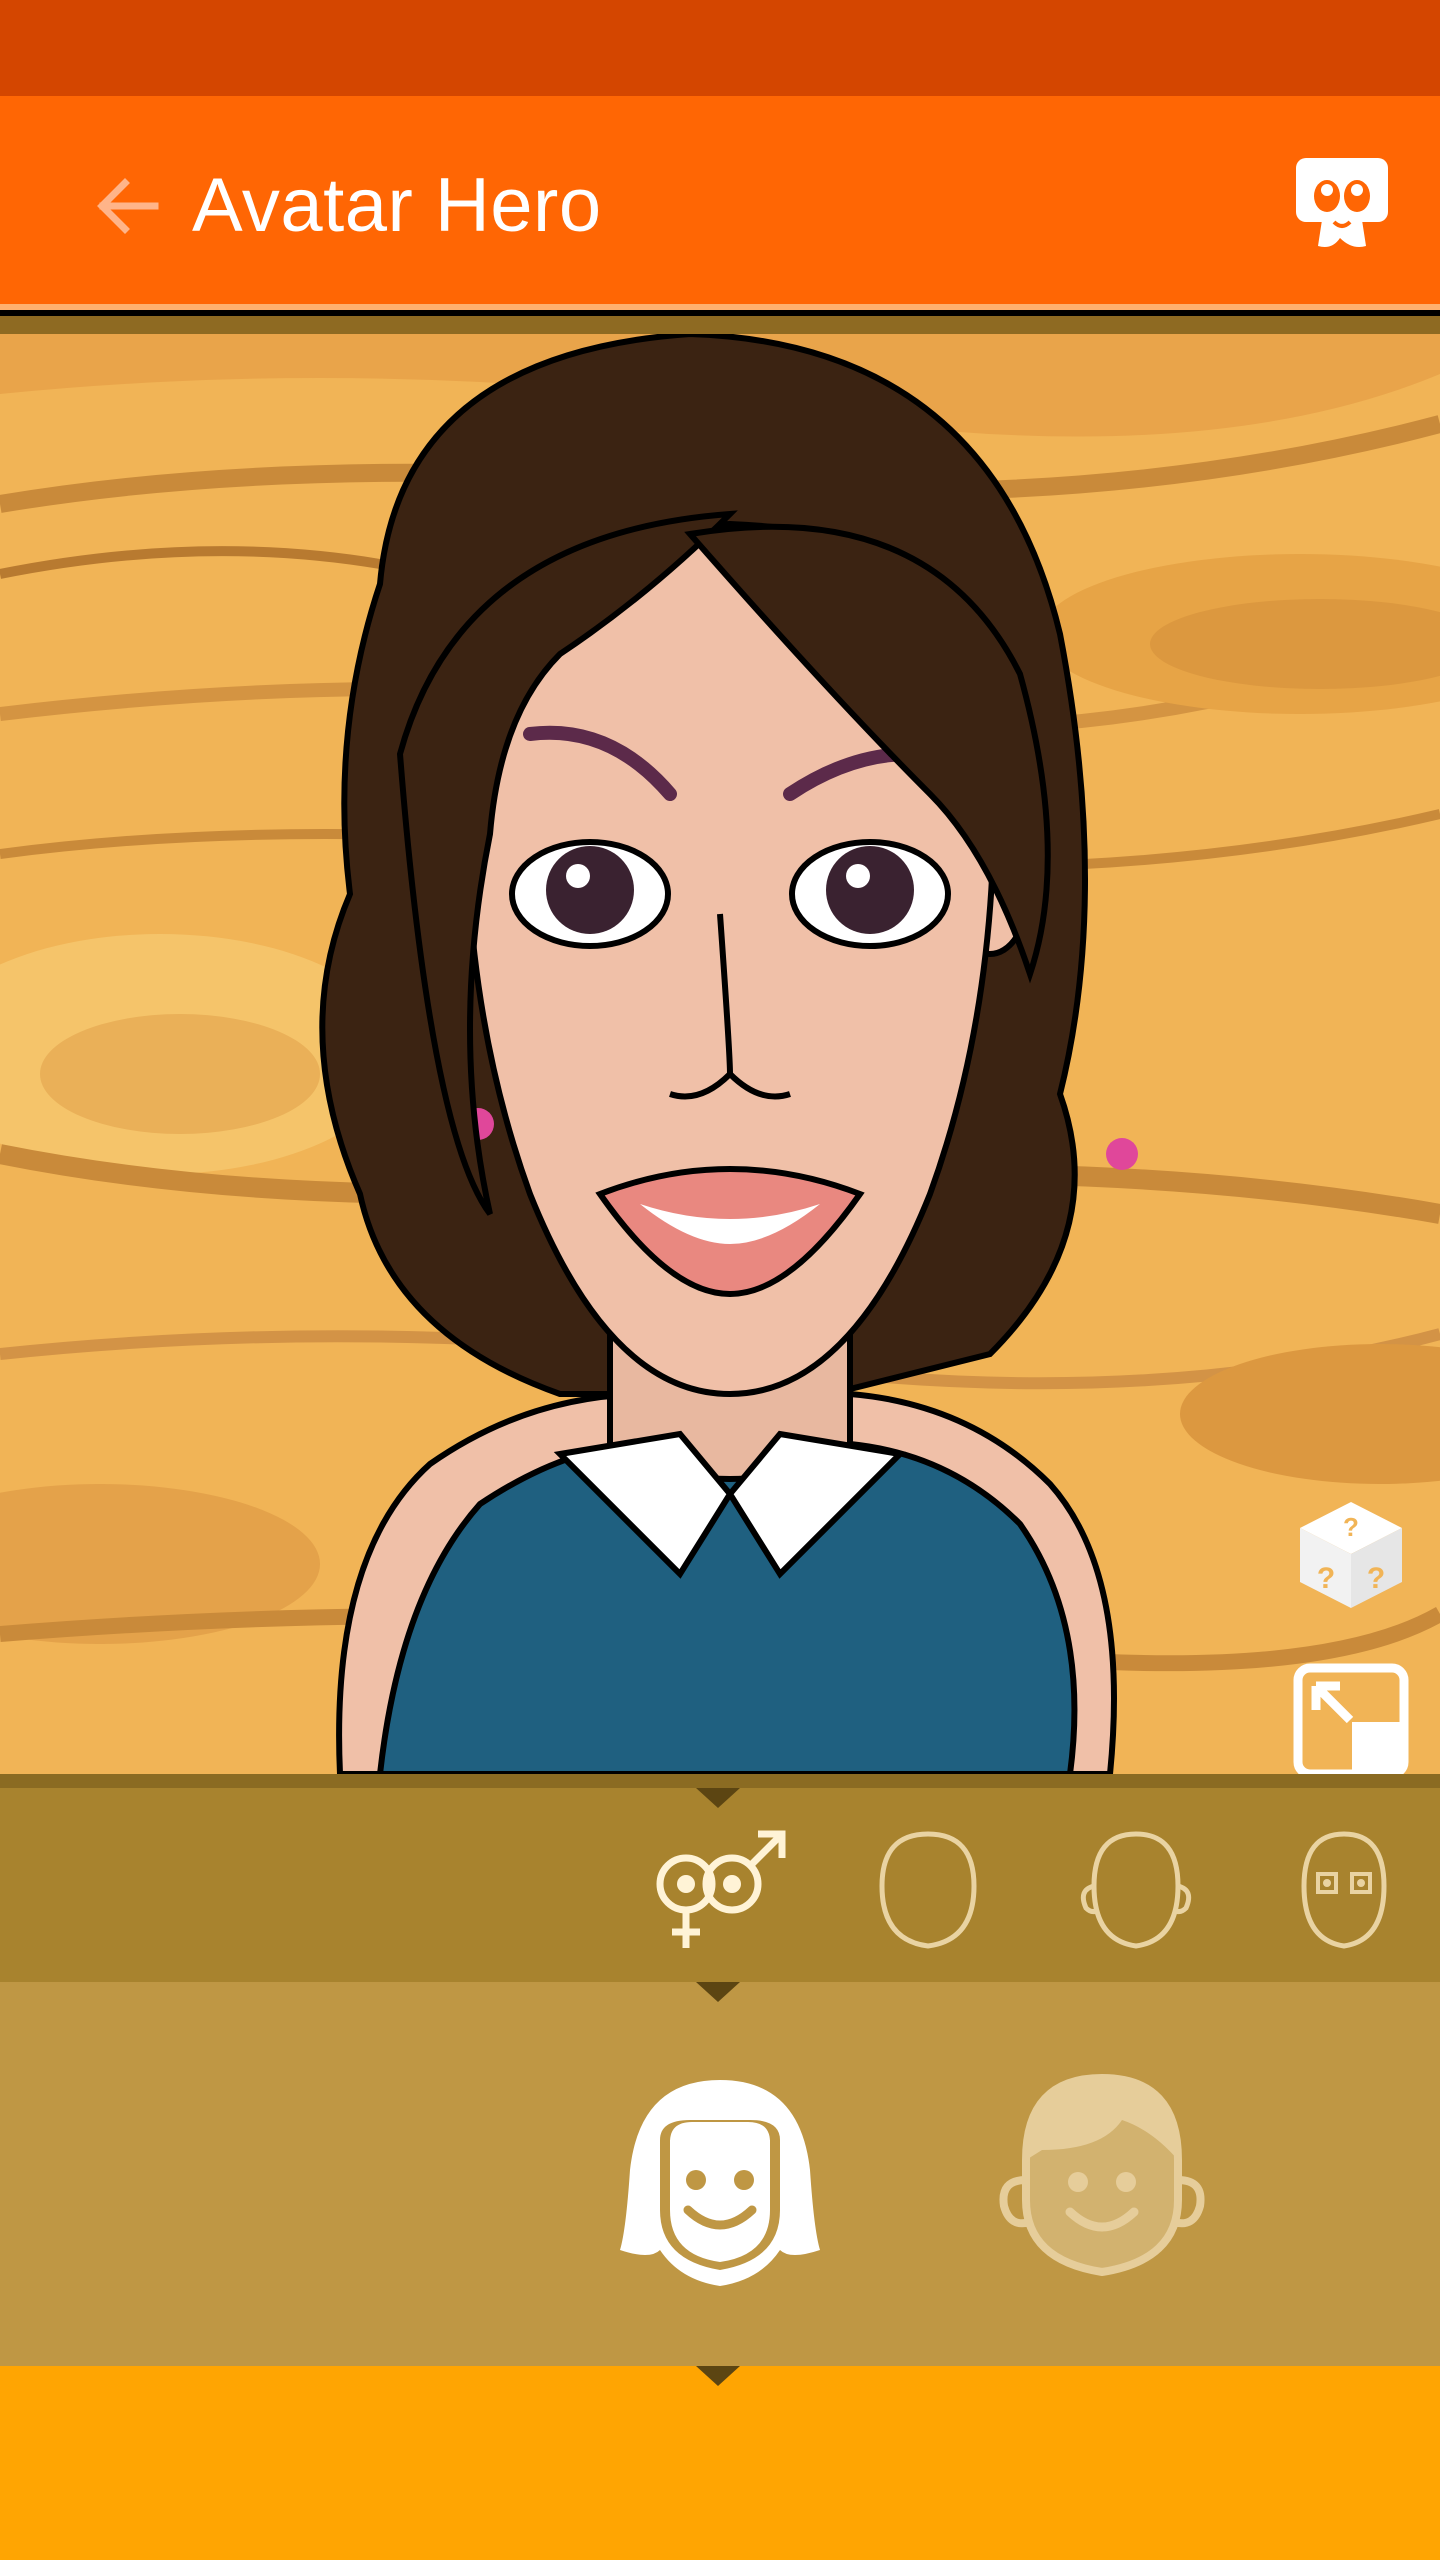 The image size is (1440, 2560). I want to click on option-male, so click(1102, 2170).